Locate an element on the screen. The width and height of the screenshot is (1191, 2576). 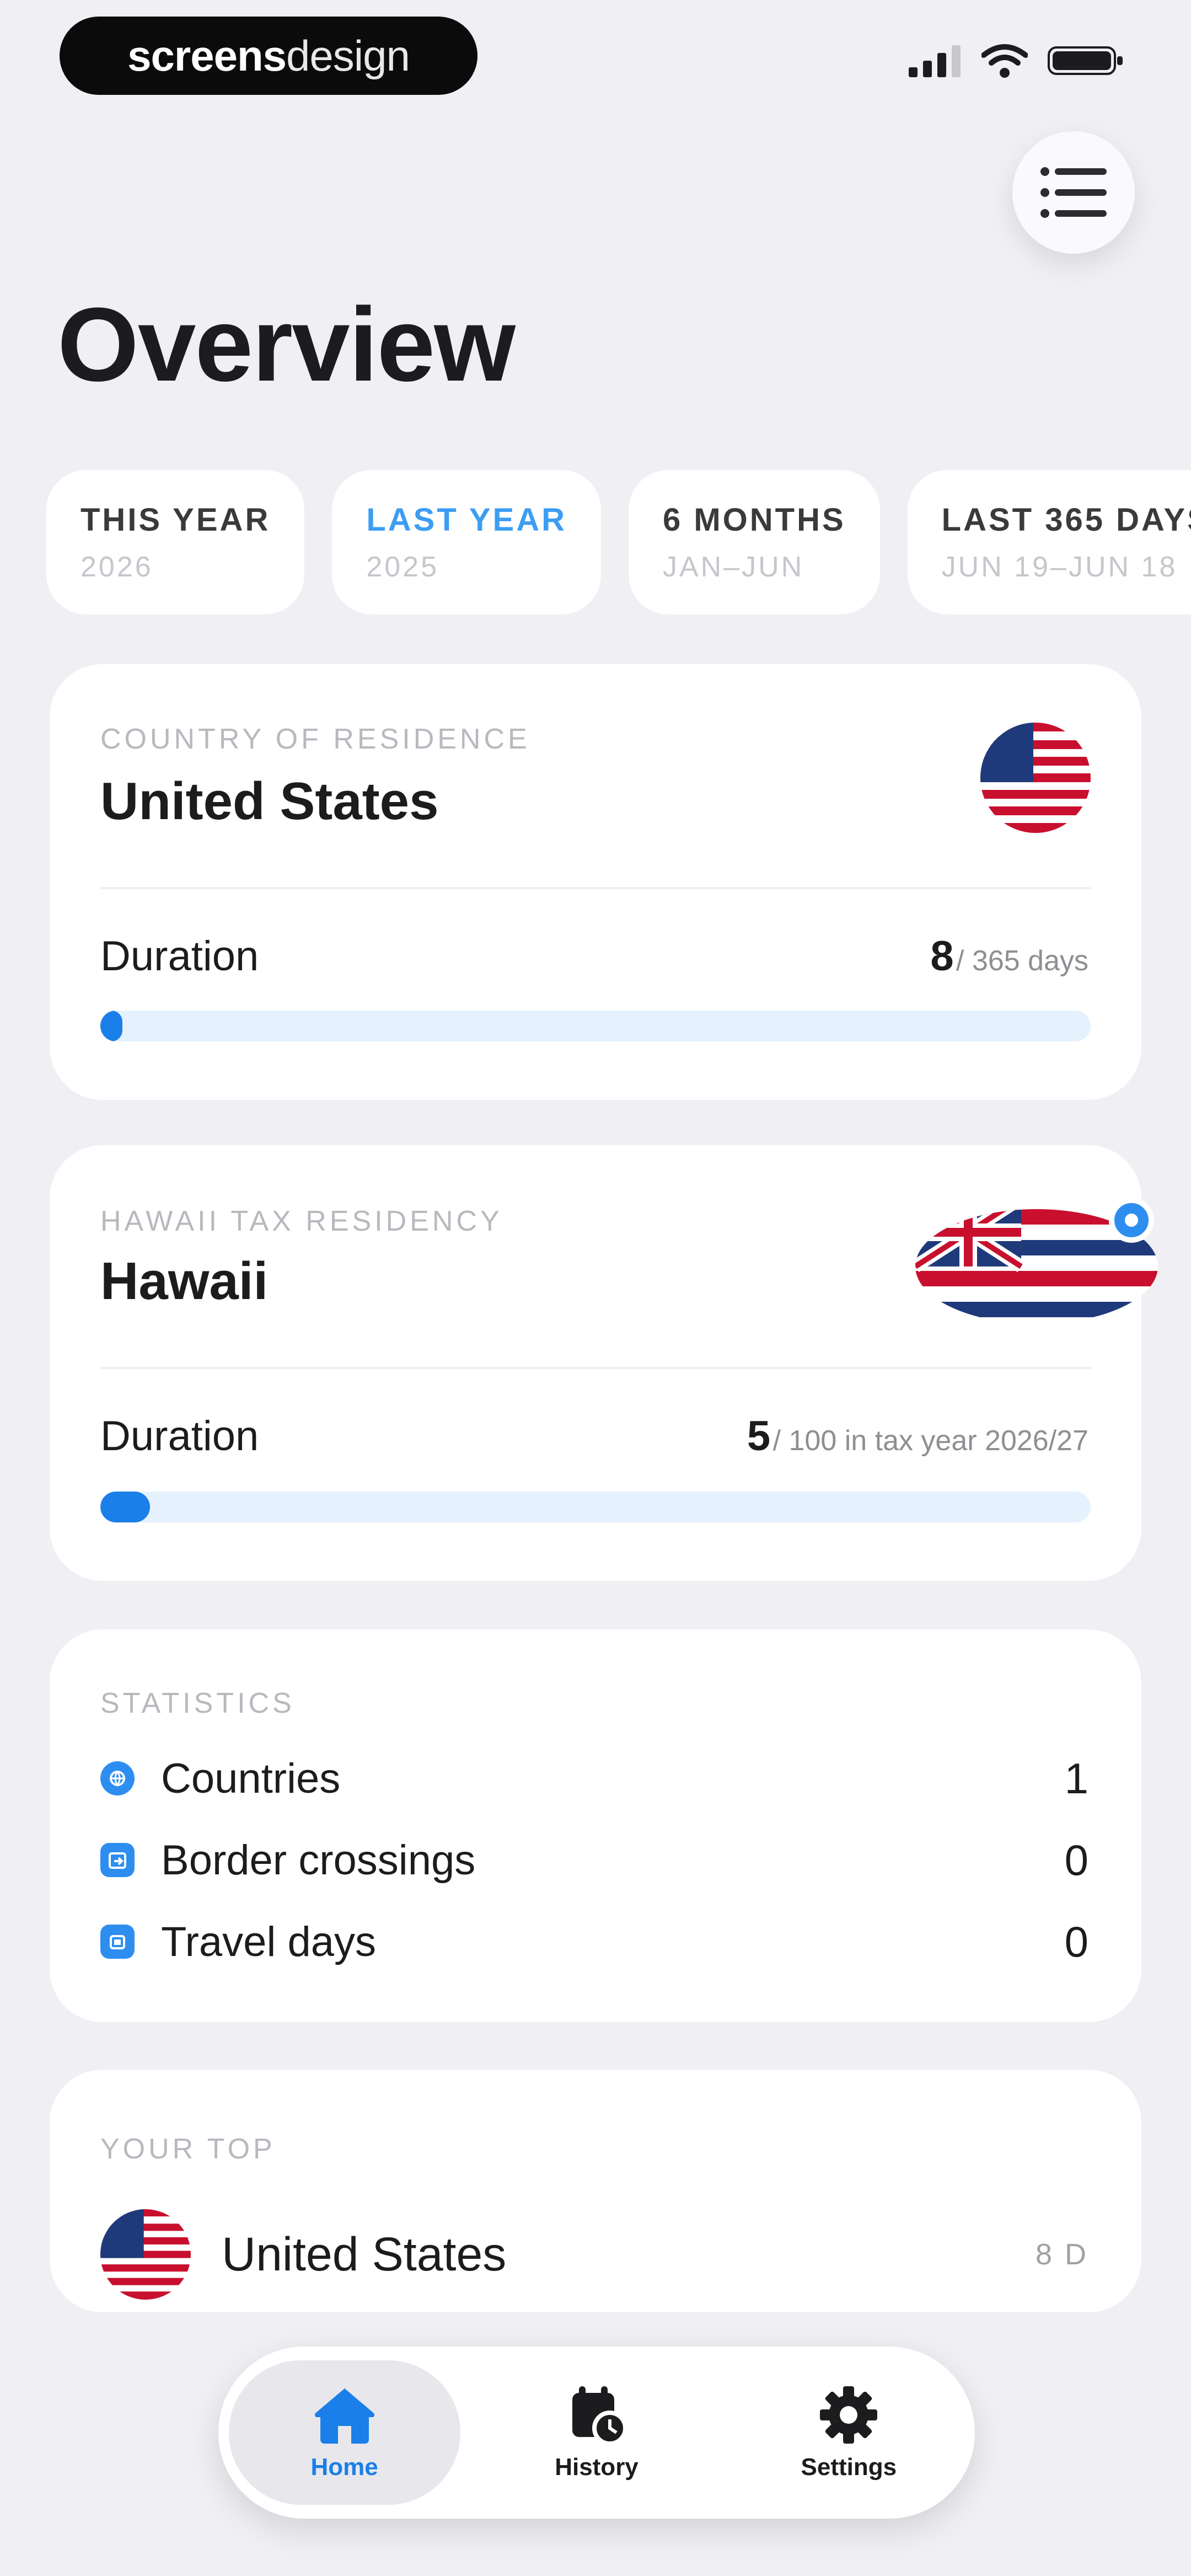
duration-readout: 5 / 100 in tax year 2026/27 is located at coordinates (918, 1436).